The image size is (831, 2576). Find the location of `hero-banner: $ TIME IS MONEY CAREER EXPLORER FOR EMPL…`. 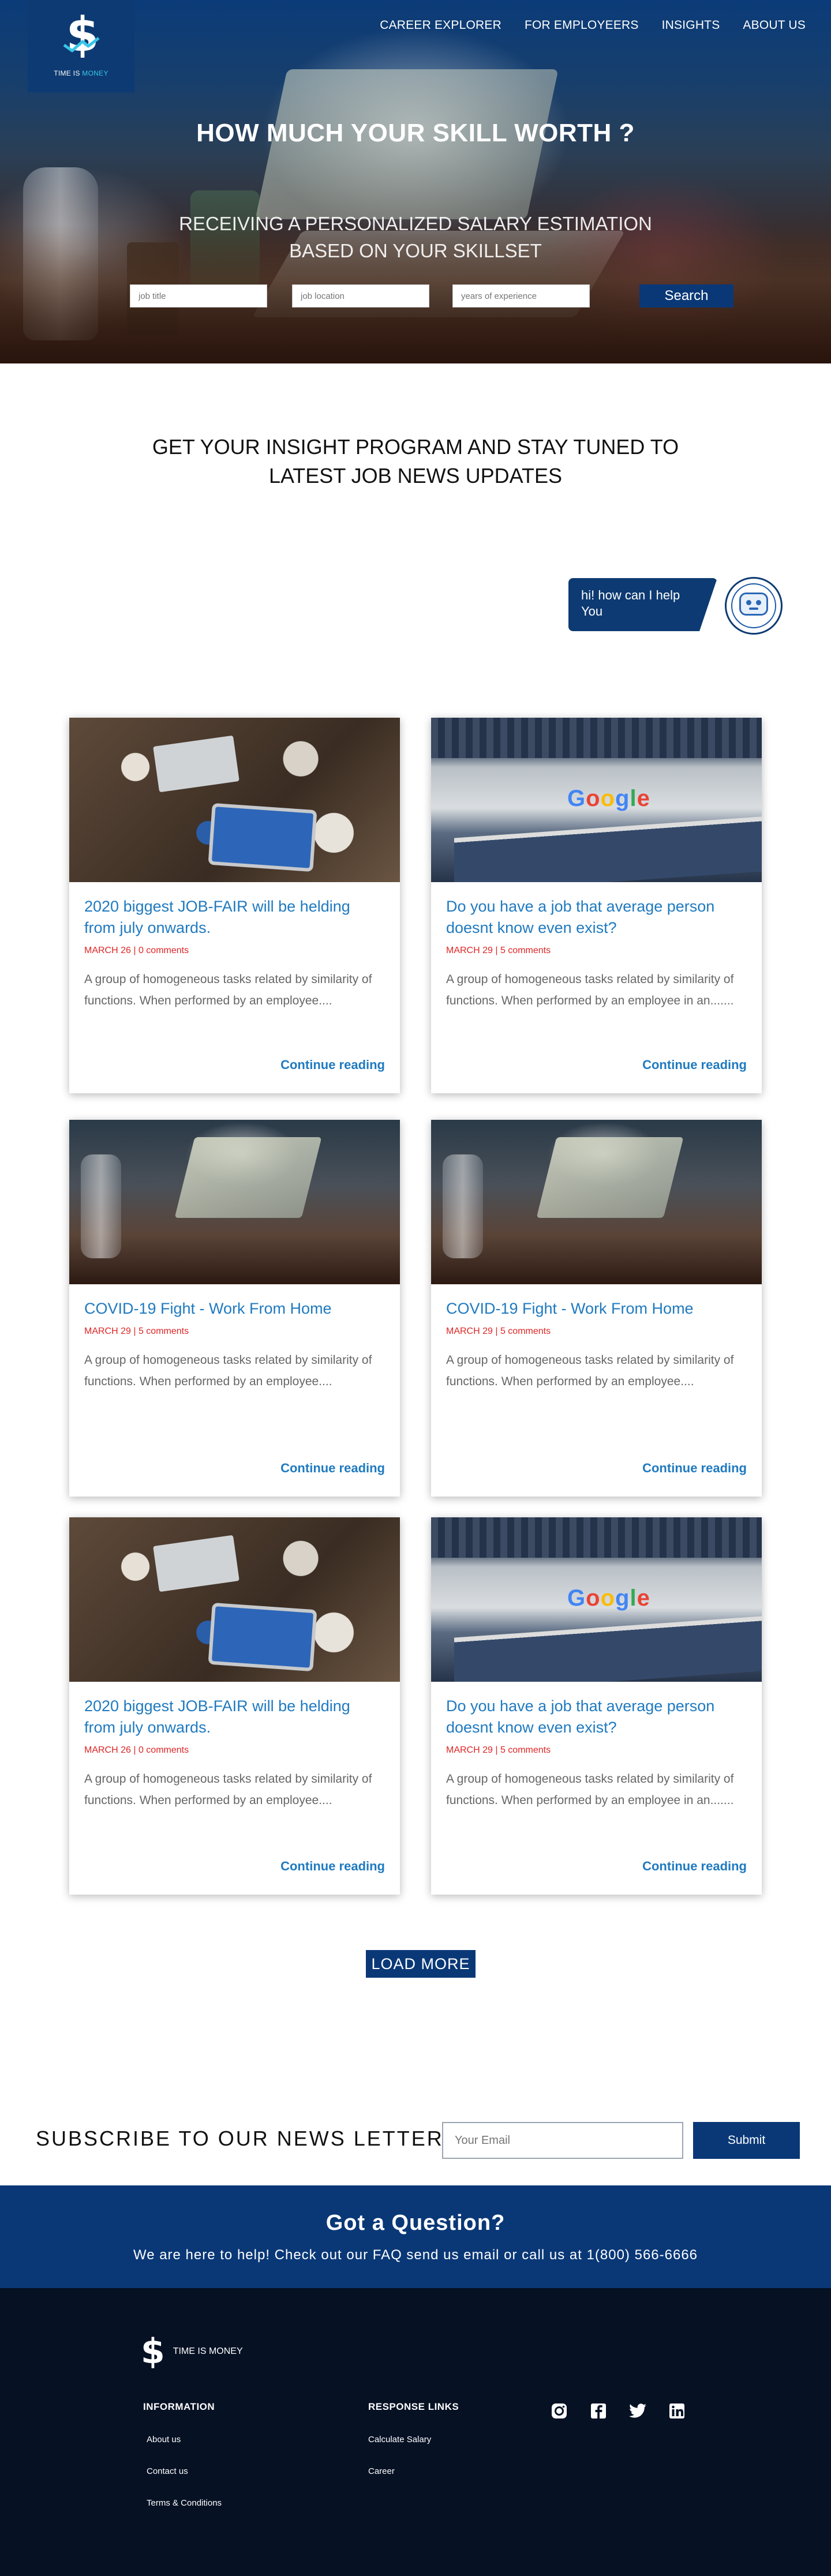

hero-banner: $ TIME IS MONEY CAREER EXPLORER FOR EMPL… is located at coordinates (415, 181).